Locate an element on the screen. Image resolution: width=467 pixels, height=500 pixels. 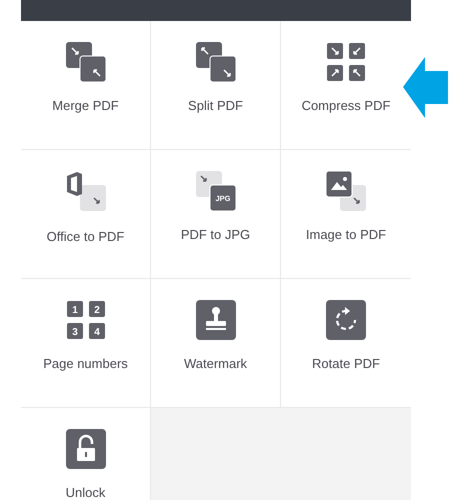
tool-tile: Office to PDF is located at coordinates (86, 214).